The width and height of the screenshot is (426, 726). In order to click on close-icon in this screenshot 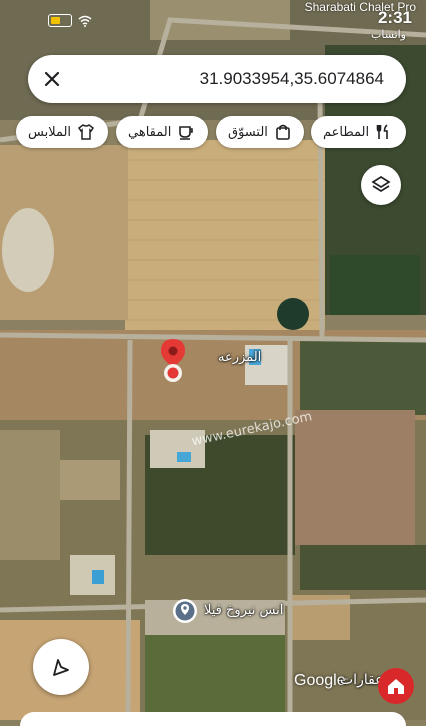, I will do `click(52, 79)`.